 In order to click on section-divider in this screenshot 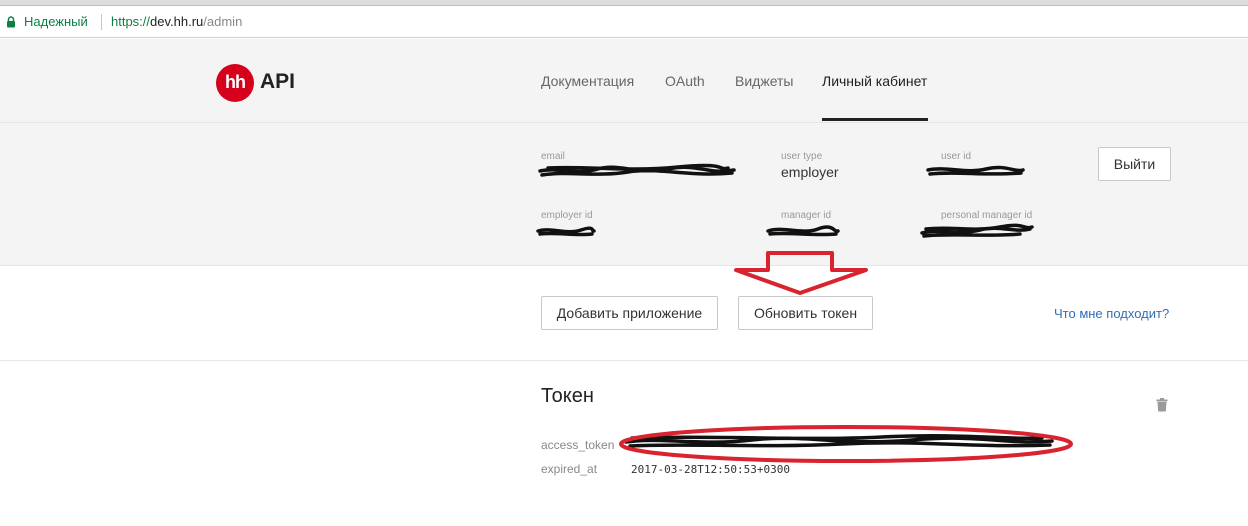, I will do `click(624, 360)`.